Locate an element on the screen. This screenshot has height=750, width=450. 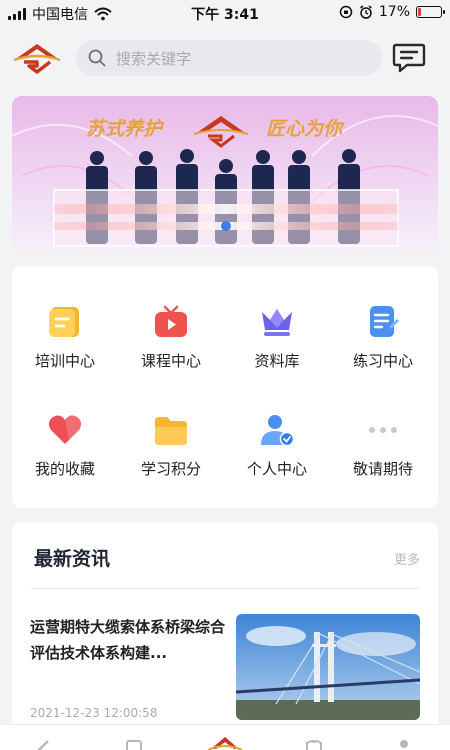
alarm-icon is located at coordinates (365, 12).